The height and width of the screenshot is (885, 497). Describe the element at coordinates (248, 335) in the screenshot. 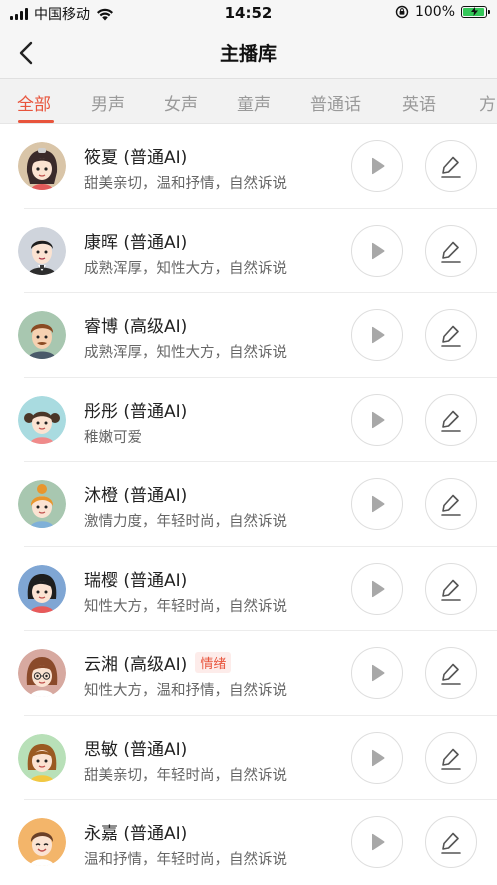

I see `list-item: 睿博 (高级AI) 成熟浑厚，知性大方，自然诉说` at that location.